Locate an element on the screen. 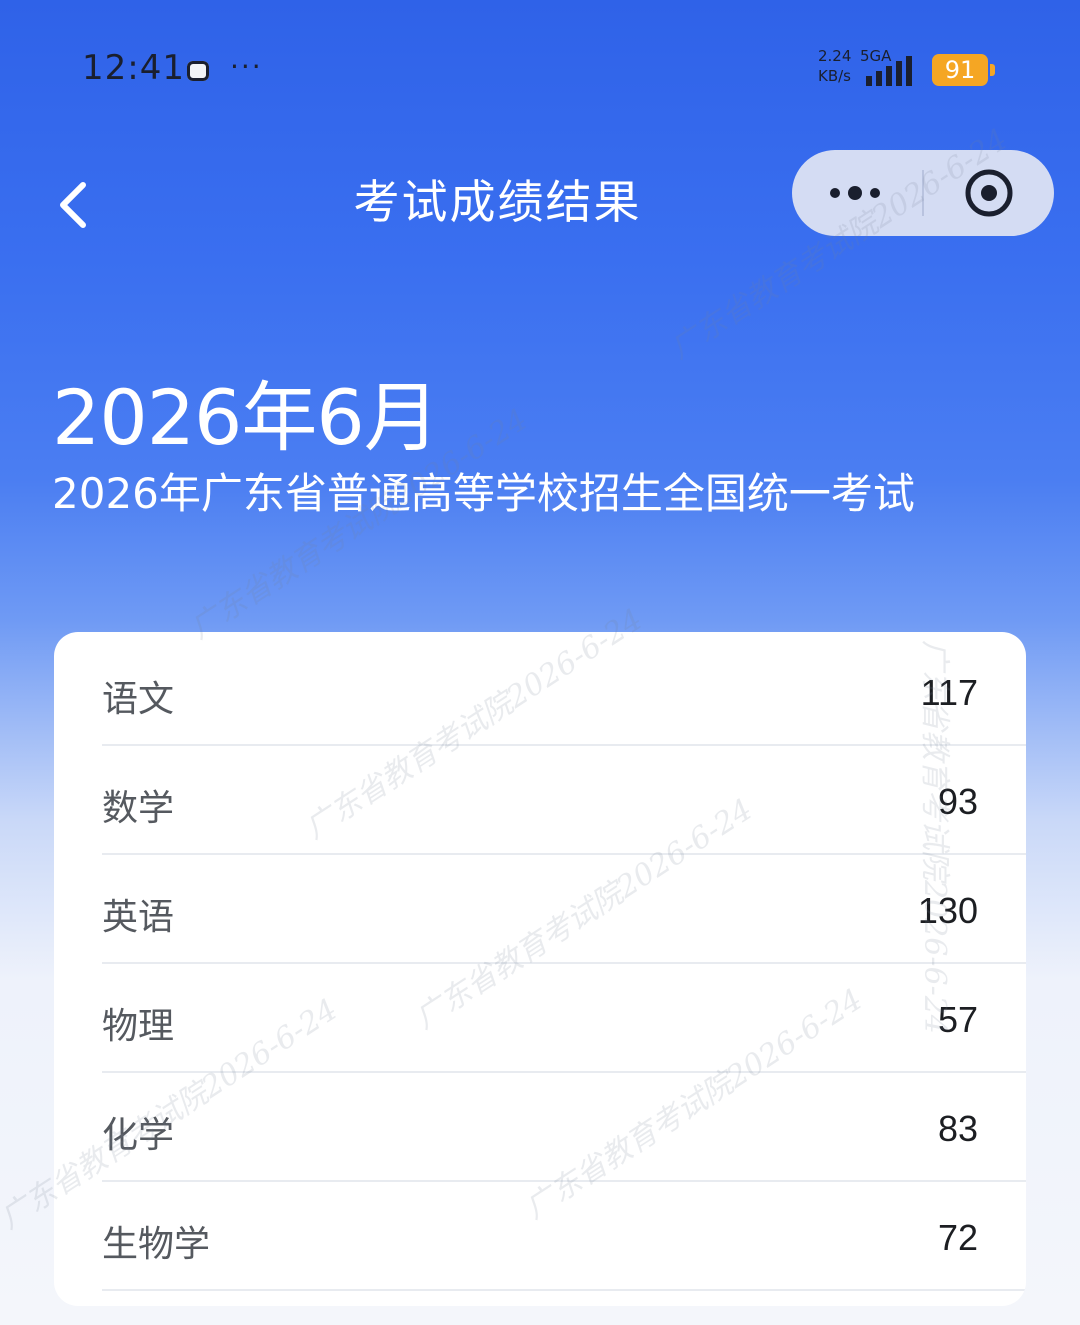 The width and height of the screenshot is (1080, 1325). battery-icon: 91 is located at coordinates (960, 70).